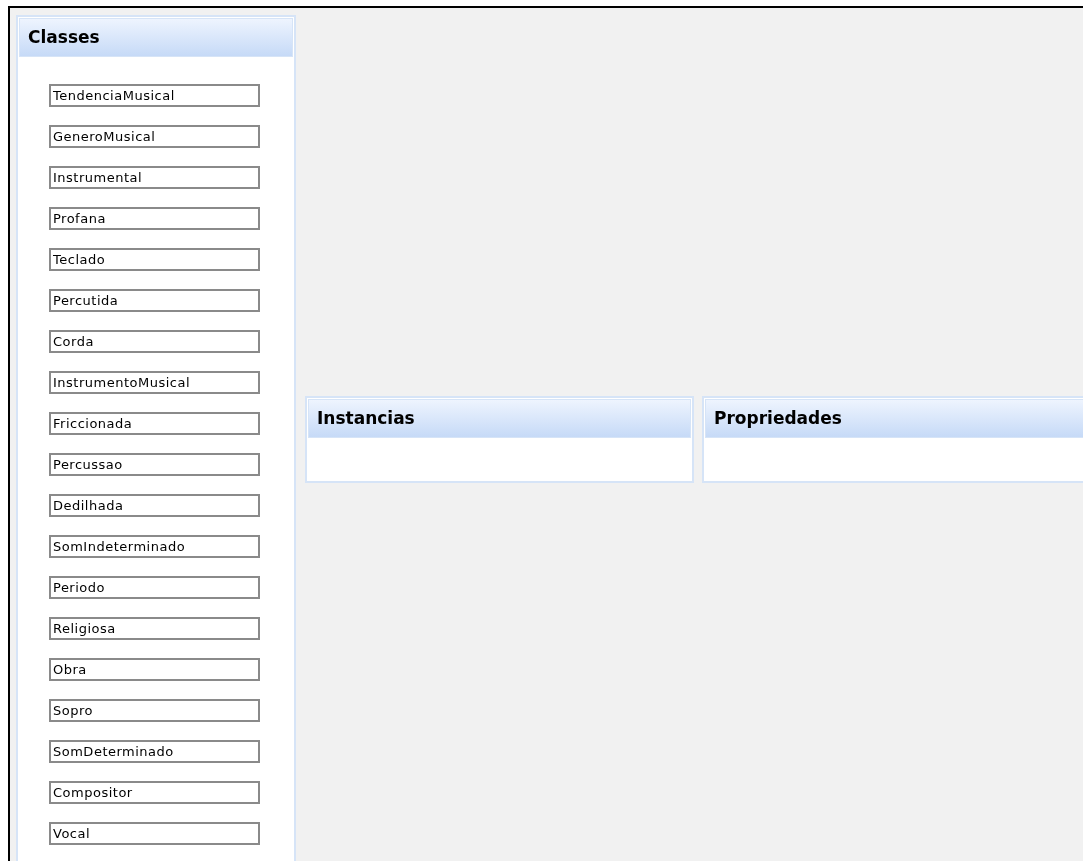 The width and height of the screenshot is (1083, 861). I want to click on class-item: Religiosa, so click(154, 628).